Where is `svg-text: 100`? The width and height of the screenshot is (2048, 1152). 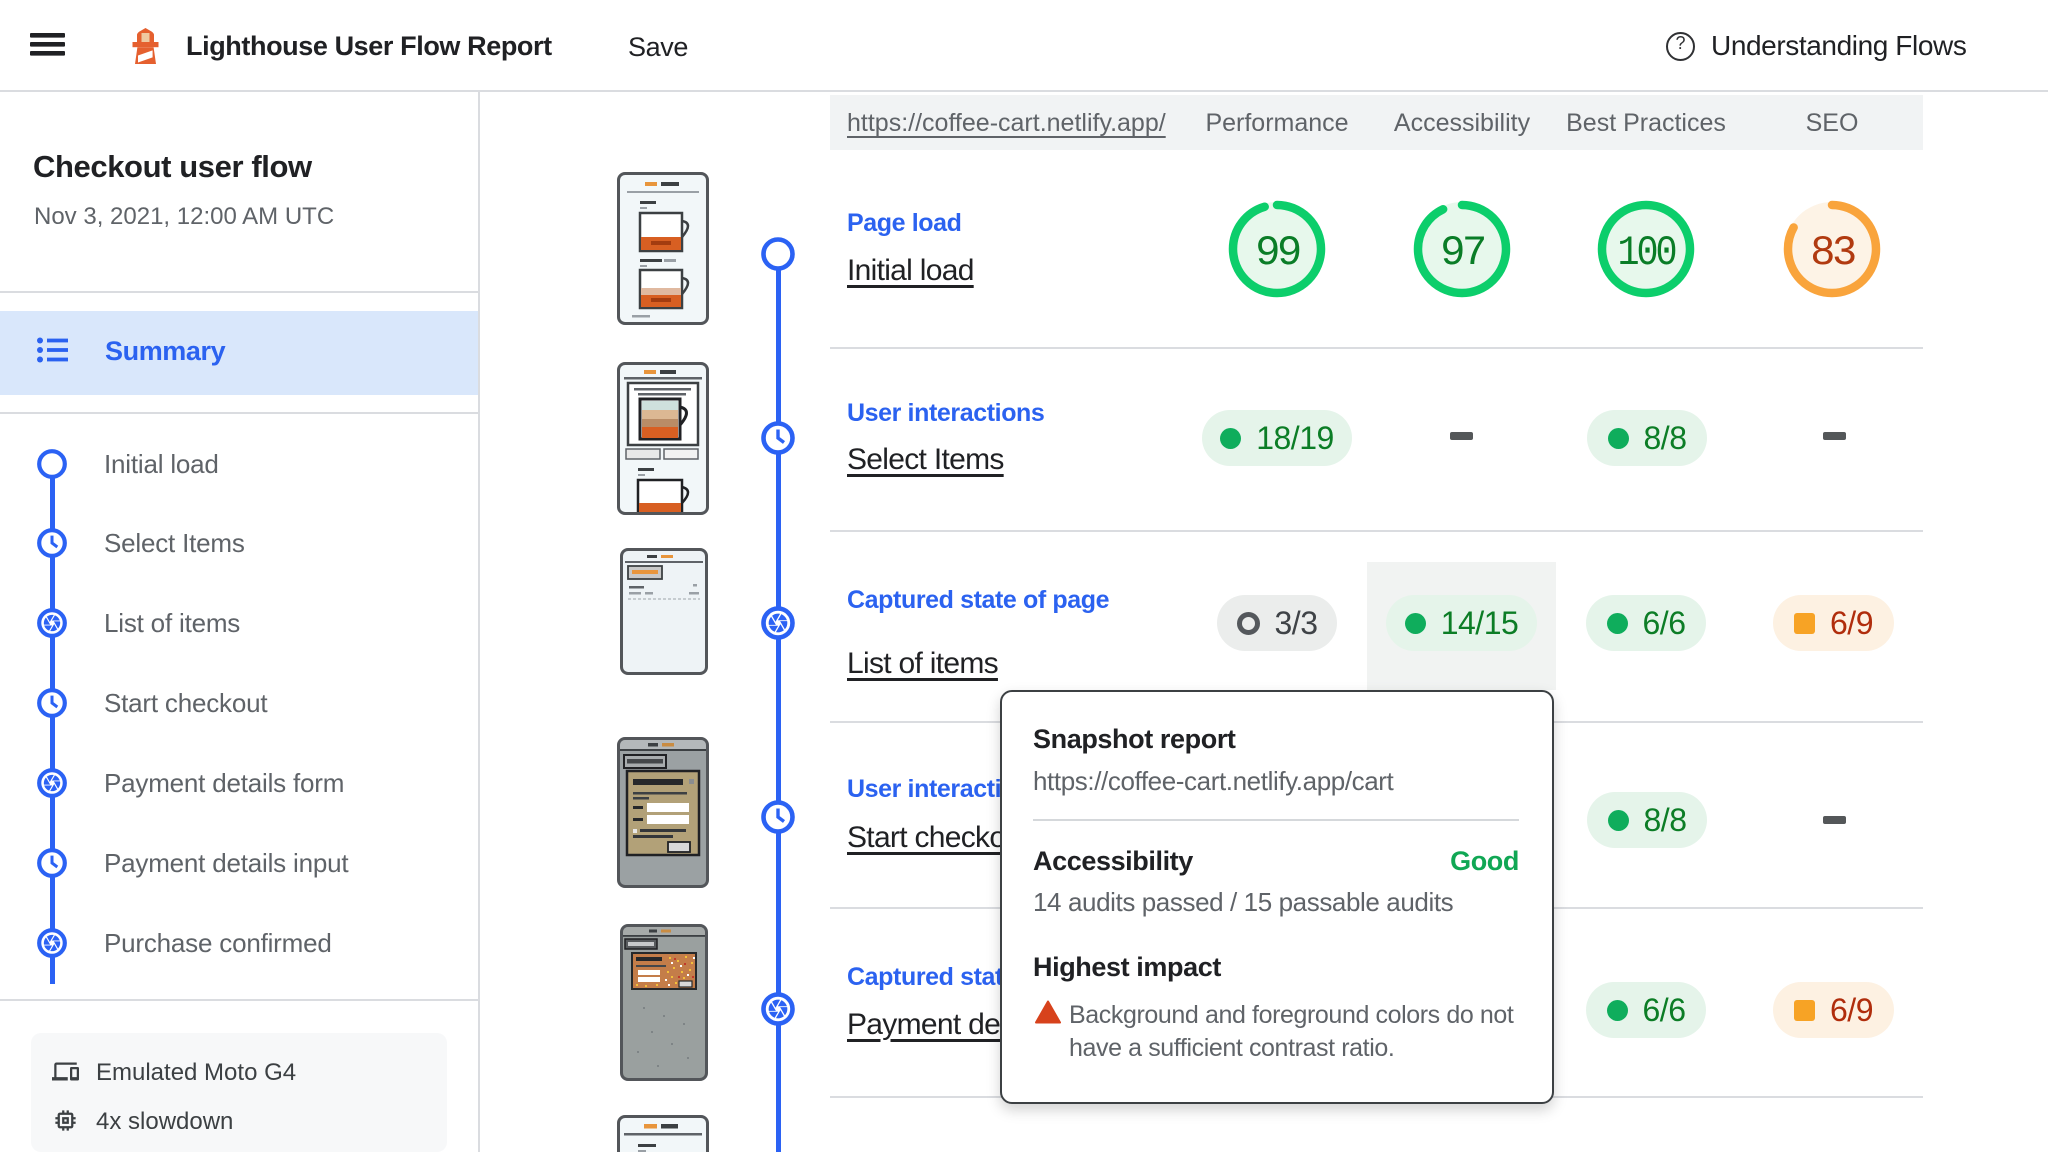
svg-text: 100 is located at coordinates (1647, 253).